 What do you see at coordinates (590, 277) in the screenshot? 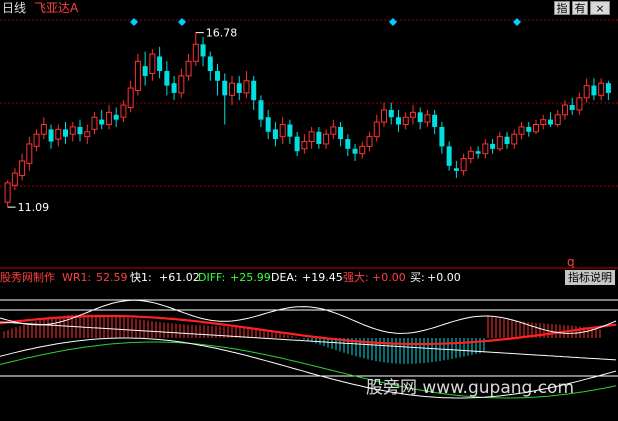
I see `indicator-guide-button: 指标说明` at bounding box center [590, 277].